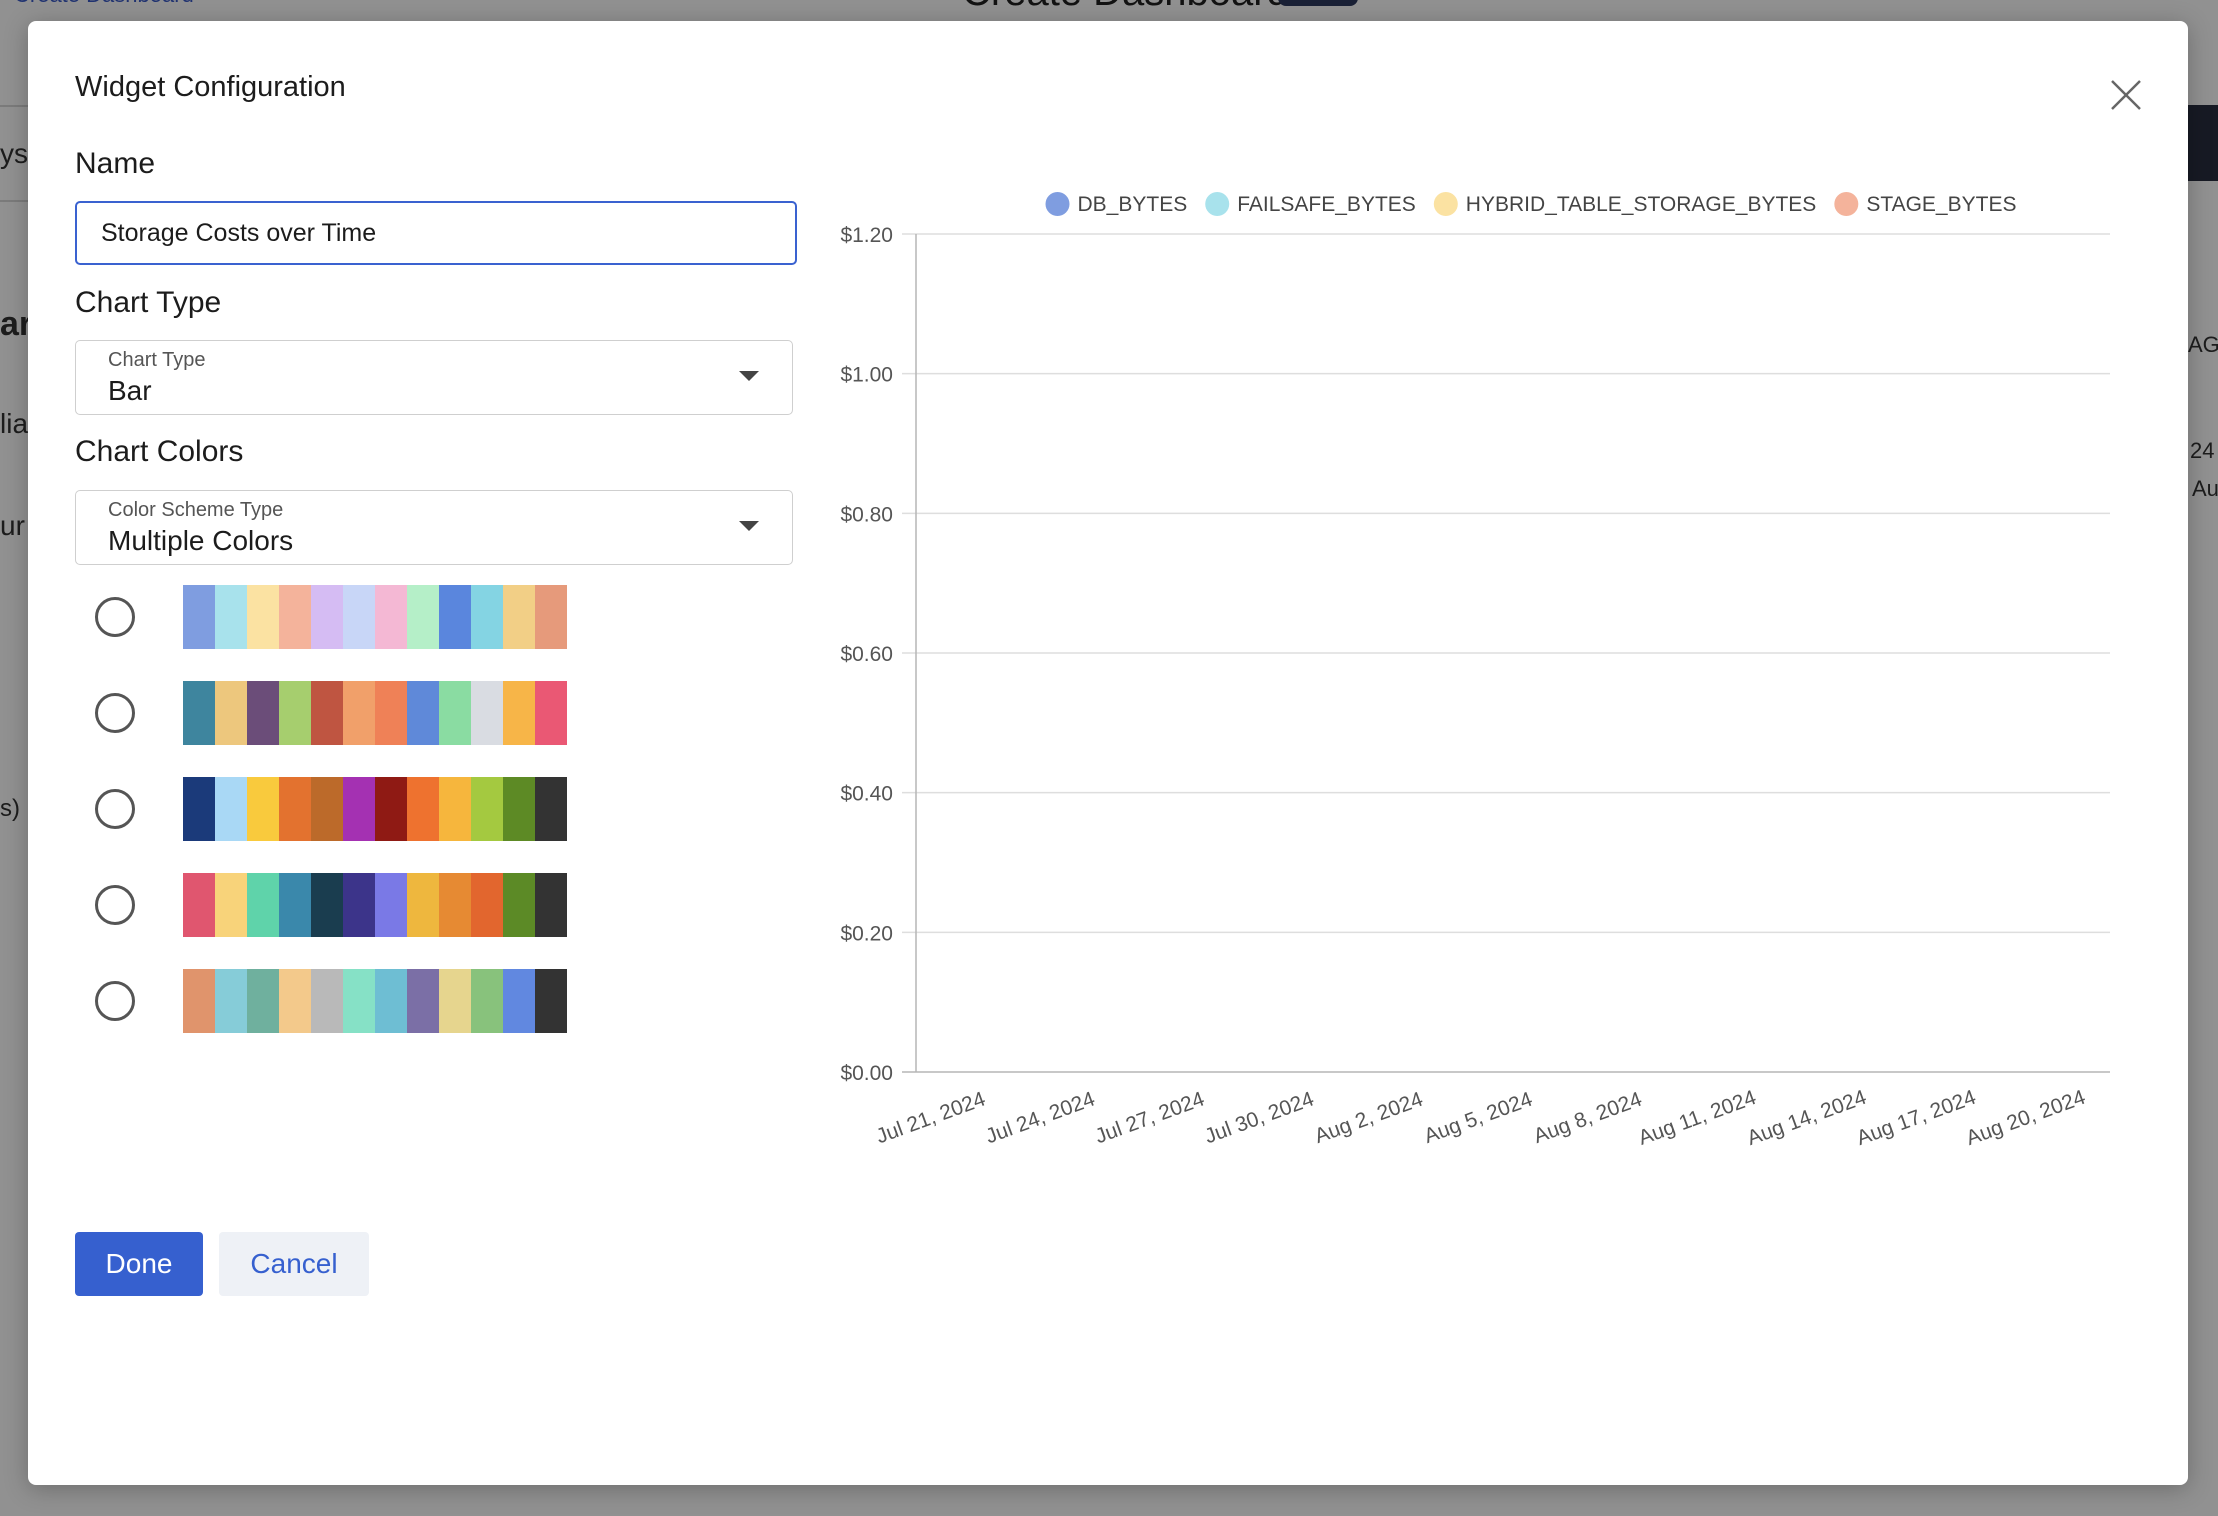  Describe the element at coordinates (1041, 1117) in the screenshot. I see `x-tick-label: Jul 24, 2024` at that location.